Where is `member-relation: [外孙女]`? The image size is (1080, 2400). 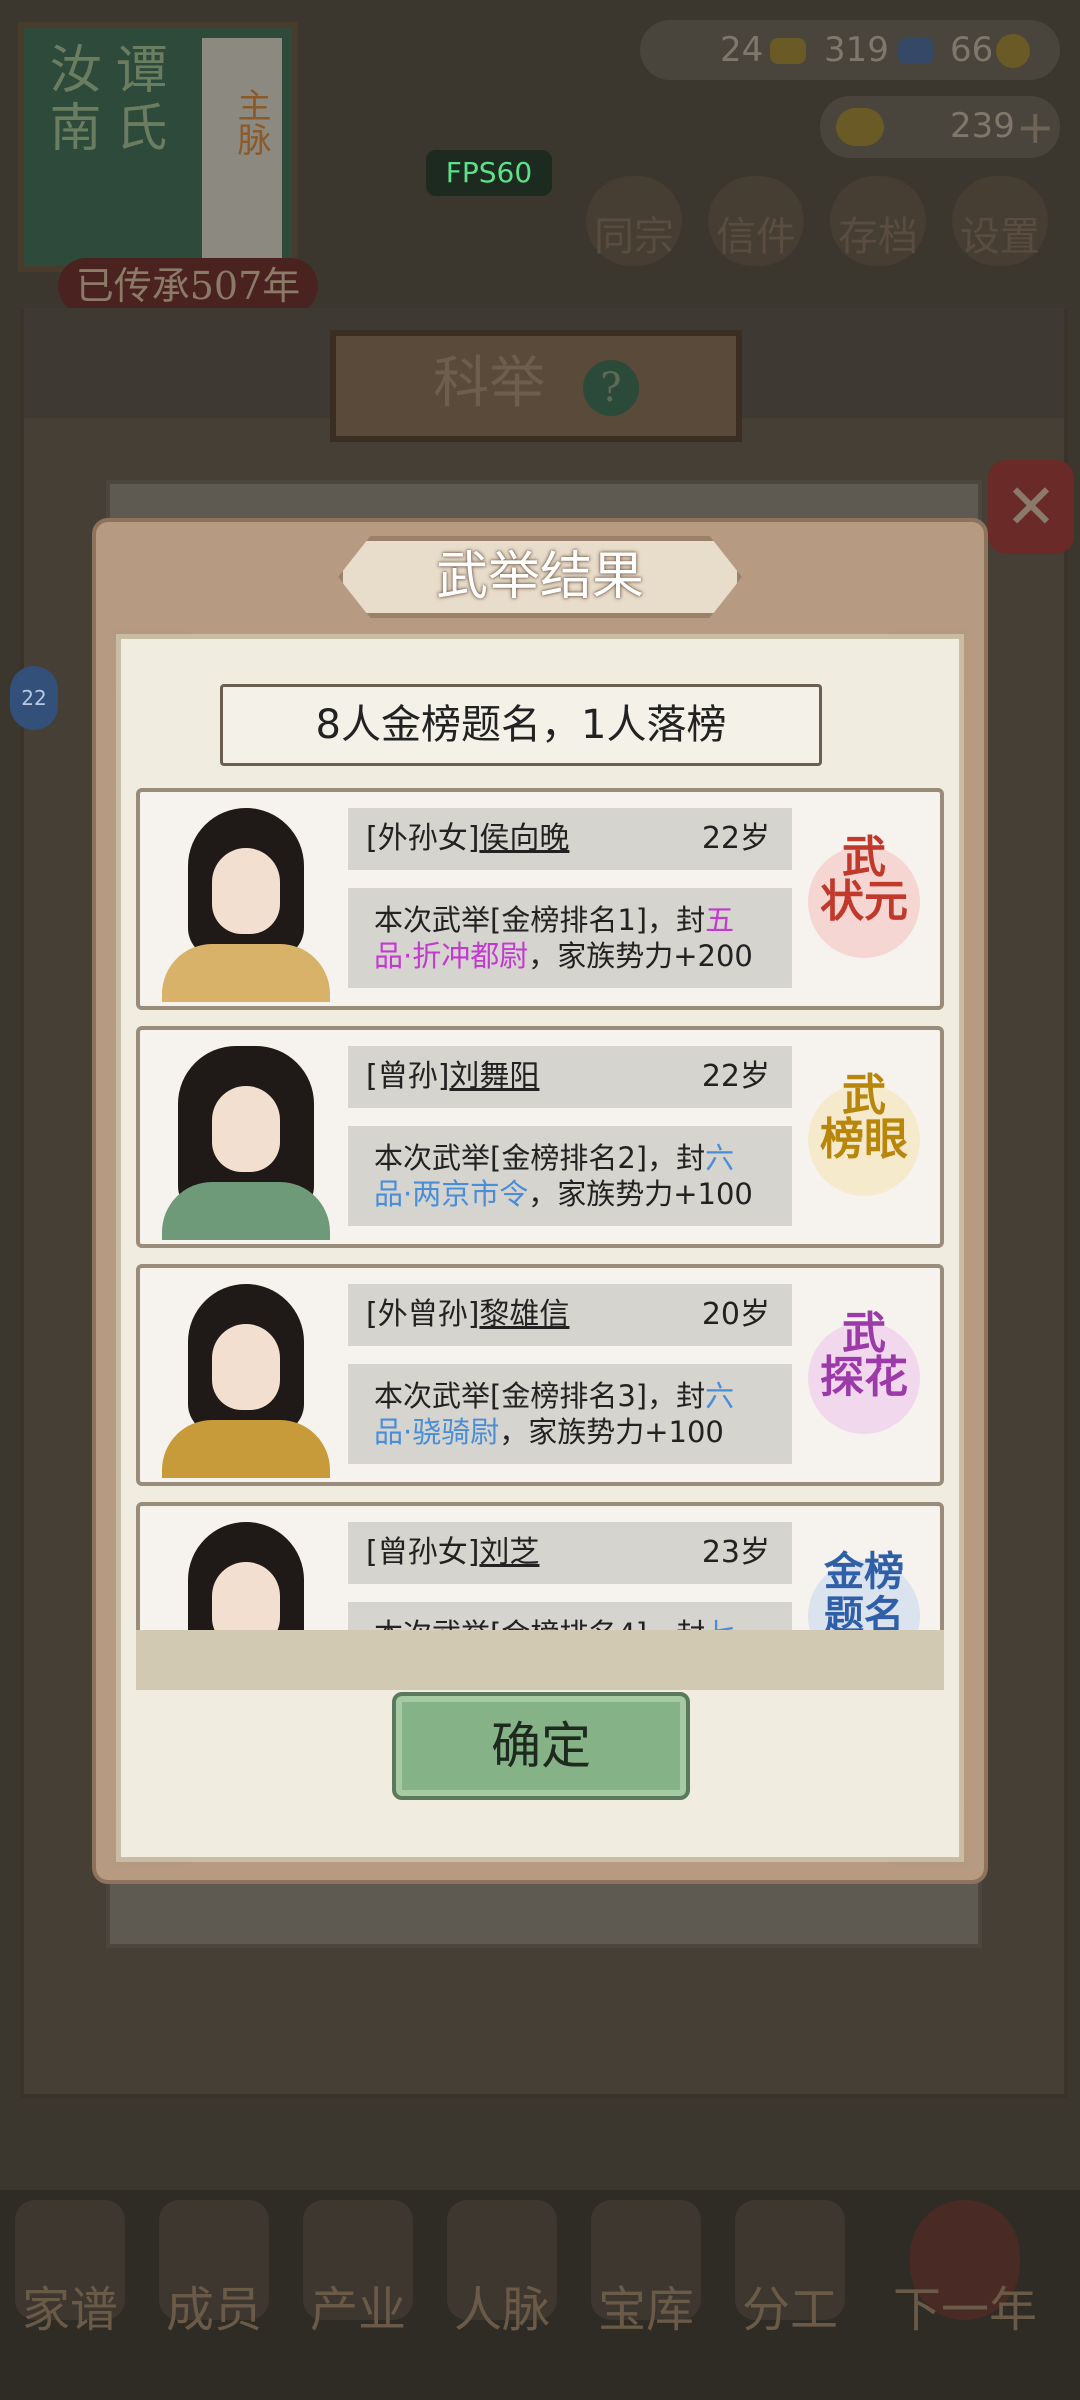 member-relation: [外孙女] is located at coordinates (423, 838).